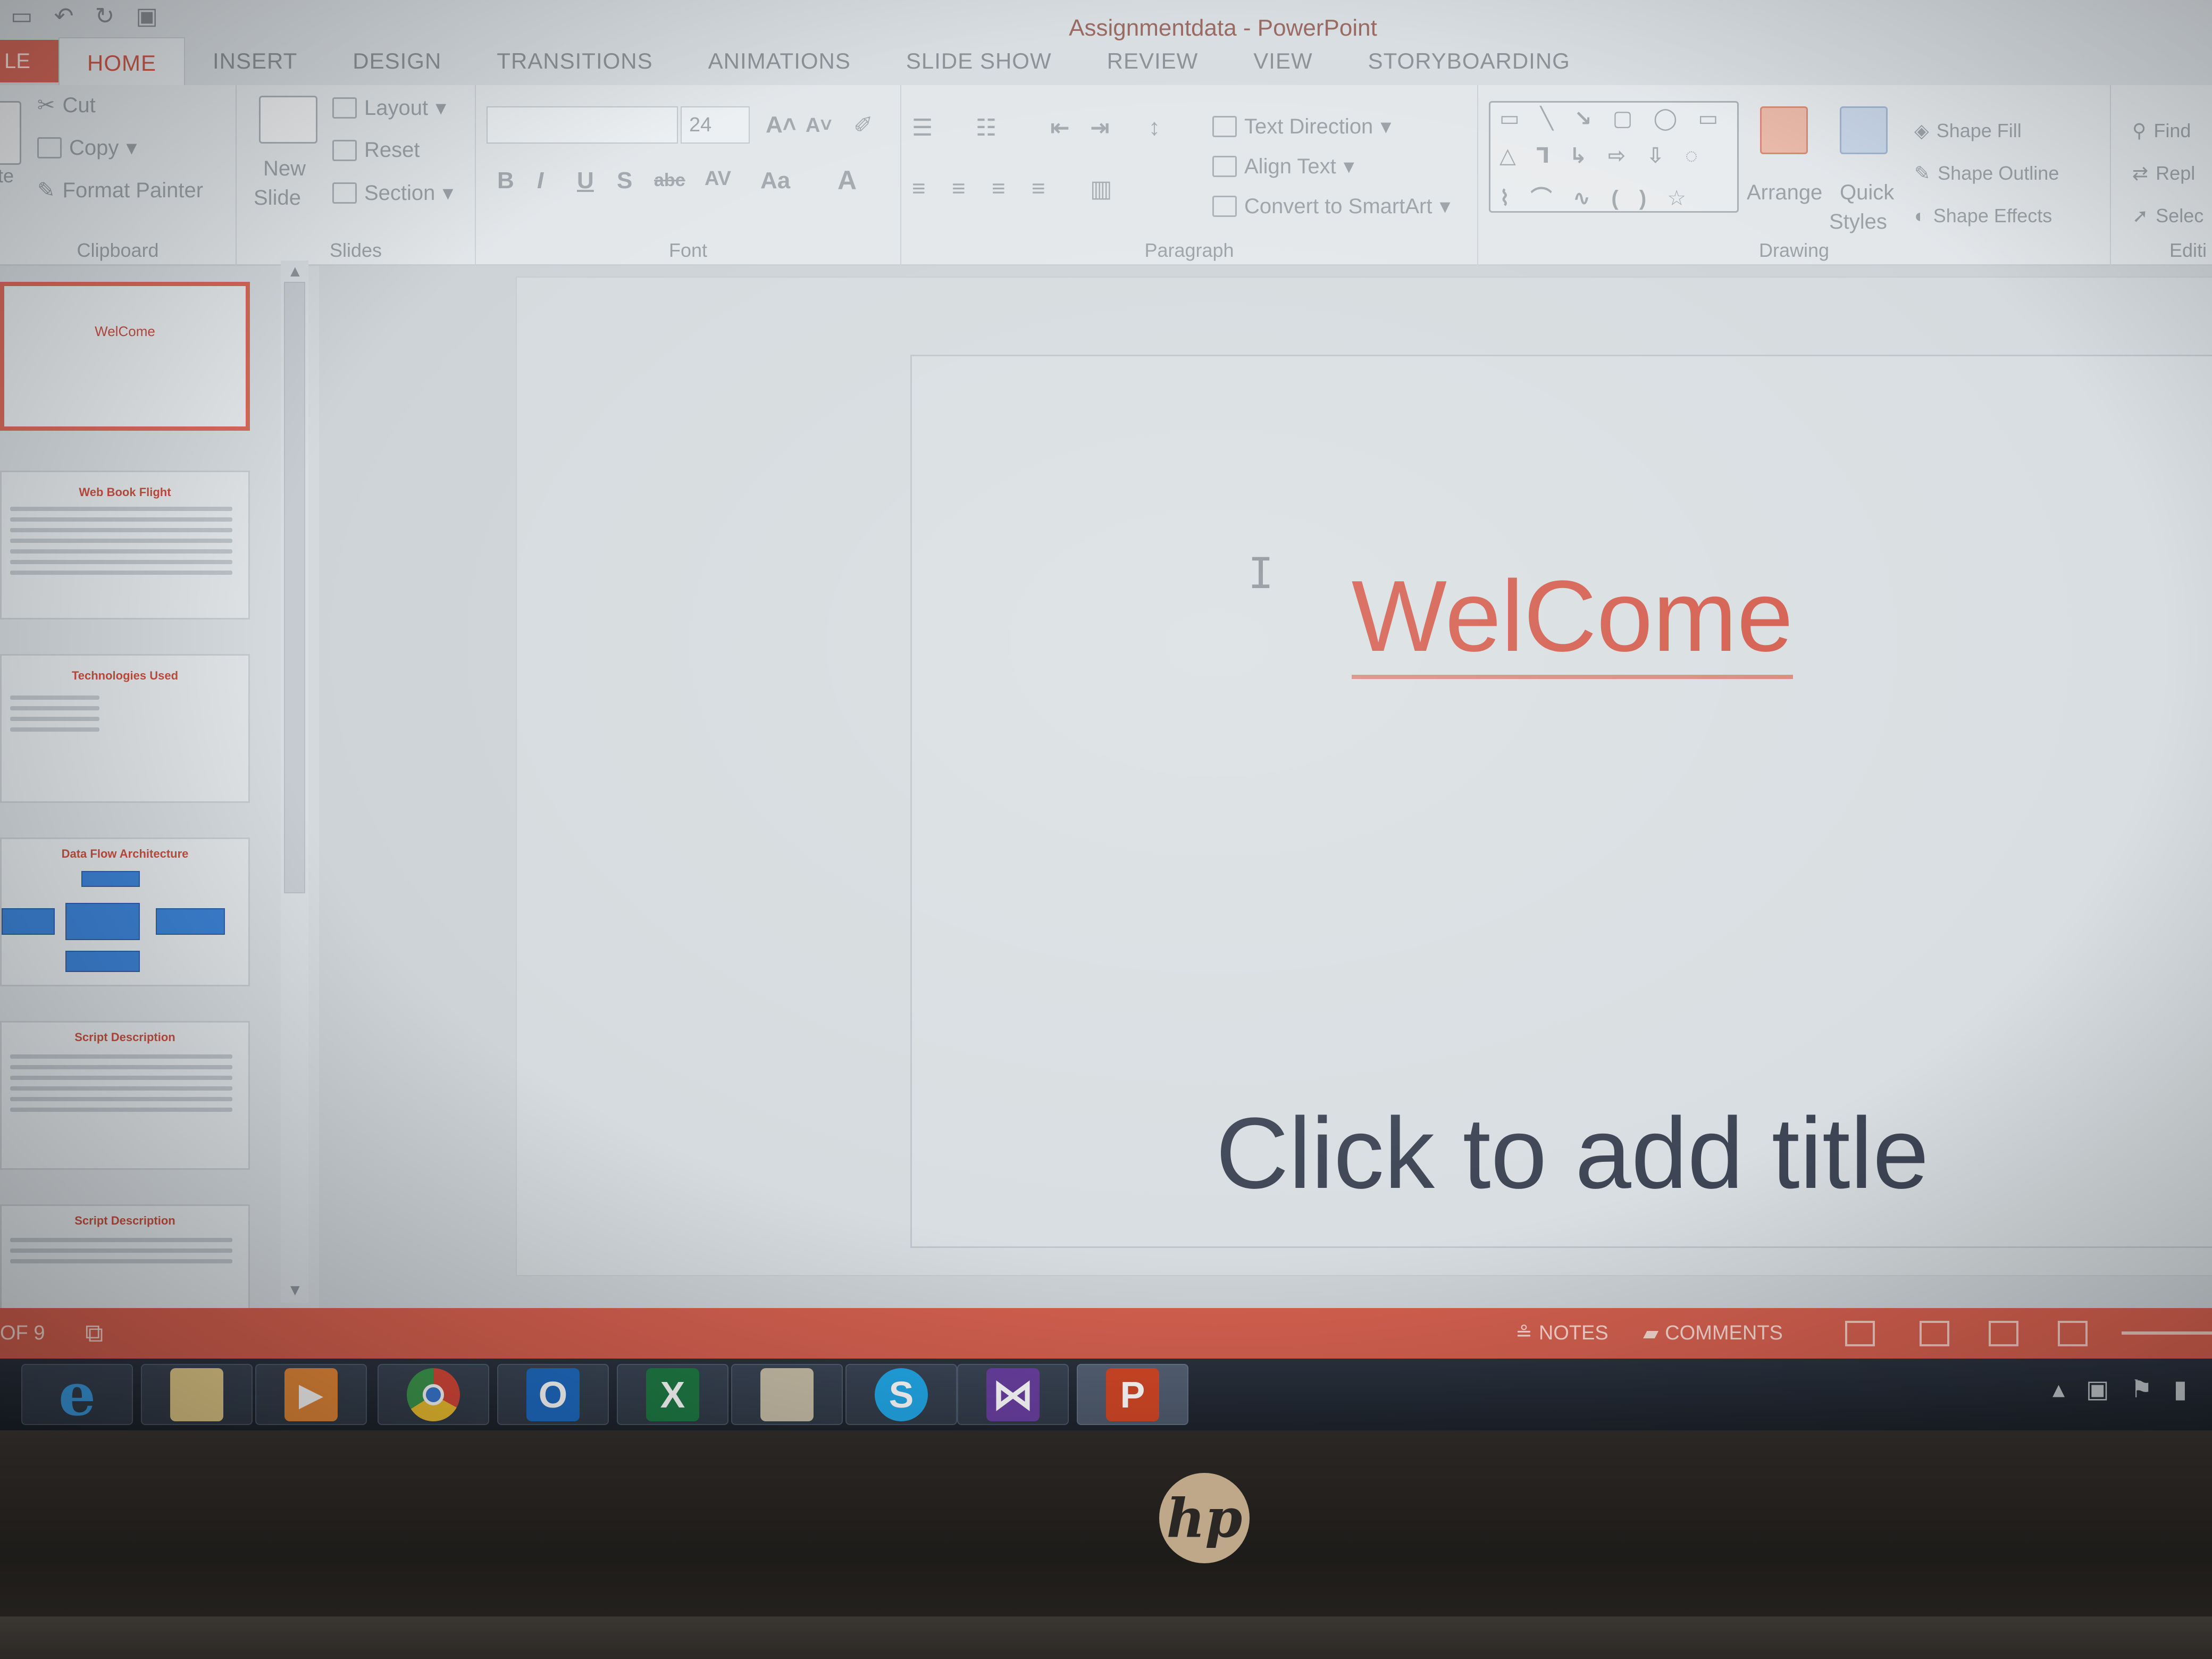 Image resolution: width=2212 pixels, height=1659 pixels. Describe the element at coordinates (29, 61) in the screenshot. I see `tab-file: LE` at that location.